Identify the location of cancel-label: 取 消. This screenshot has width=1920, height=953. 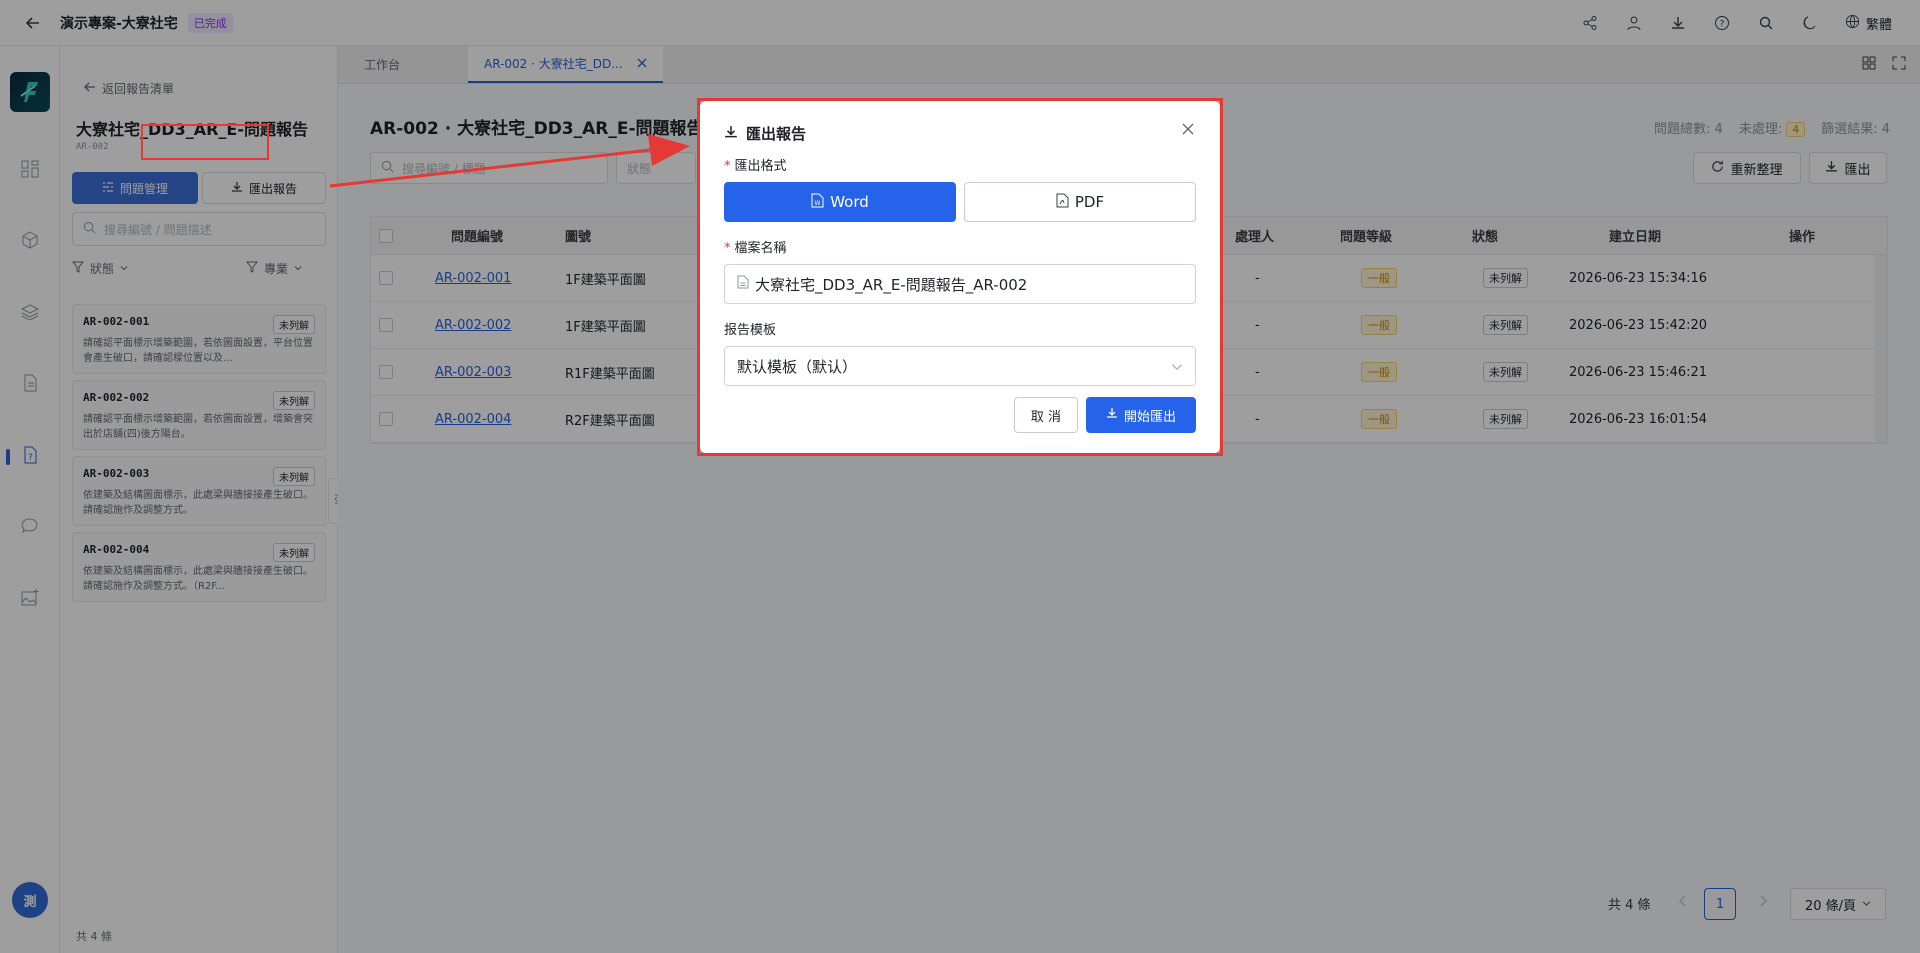
(1046, 417).